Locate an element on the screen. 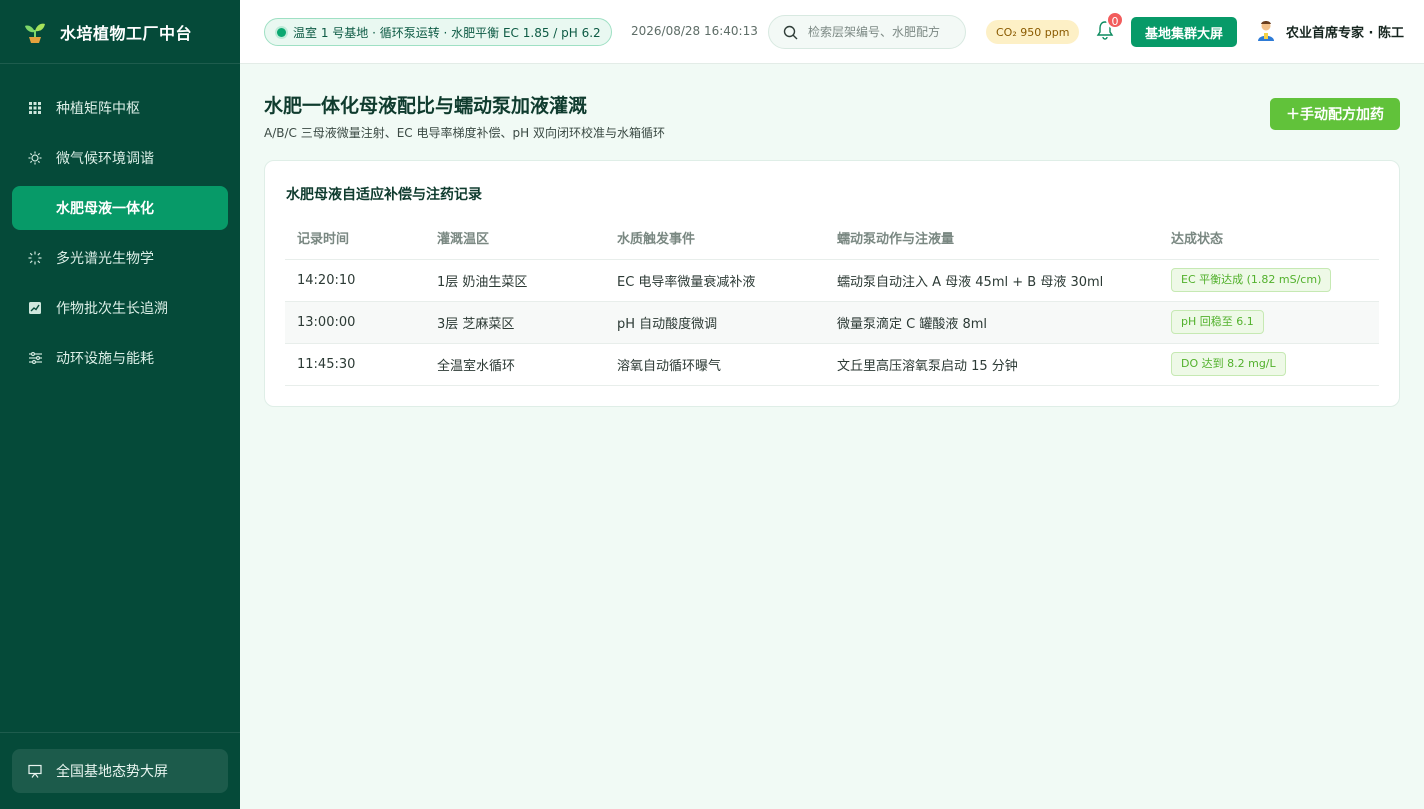 The height and width of the screenshot is (809, 1424). status-text: 温室 1 号基地 · 循环泵运转 · 水肥平衡 EC 1.85 / pH 6.2 is located at coordinates (447, 32).